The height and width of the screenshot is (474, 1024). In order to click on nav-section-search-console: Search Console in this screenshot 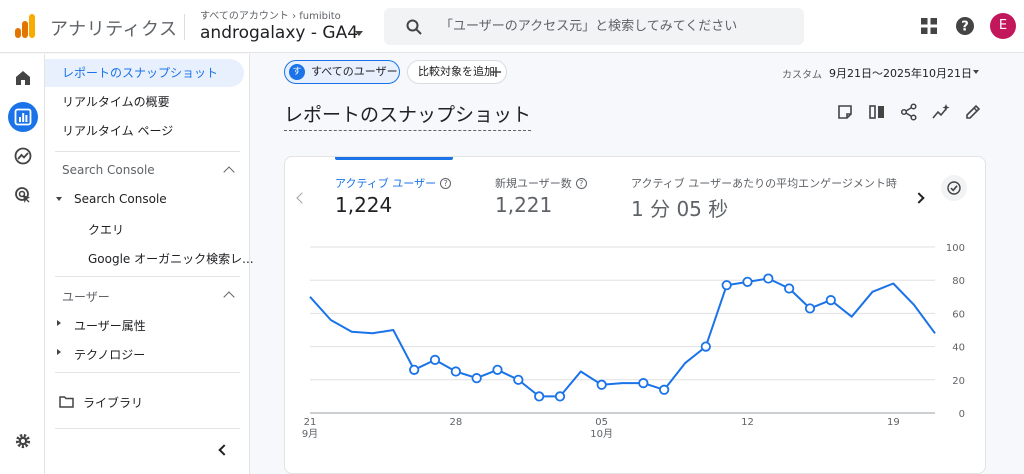, I will do `click(108, 170)`.